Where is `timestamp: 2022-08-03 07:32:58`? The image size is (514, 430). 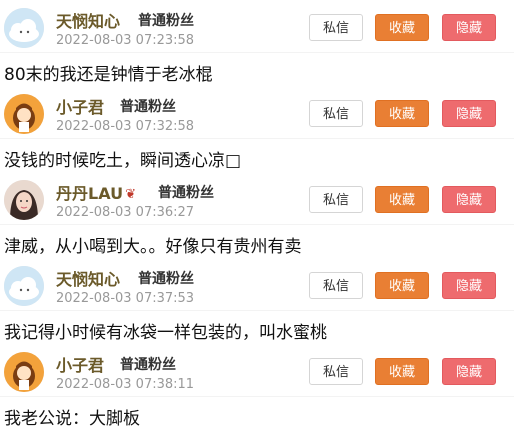 timestamp: 2022-08-03 07:32:58 is located at coordinates (125, 126).